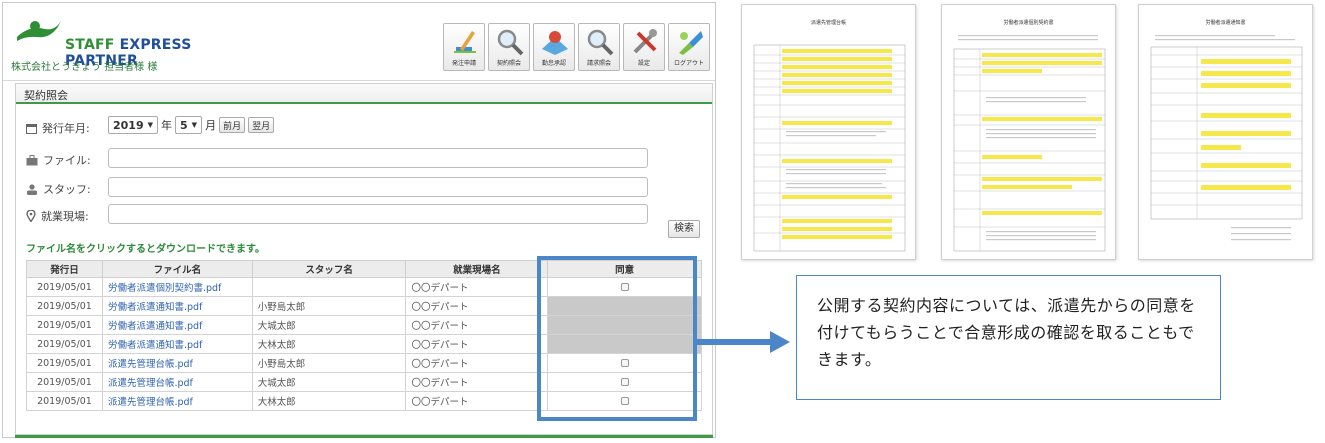 The height and width of the screenshot is (443, 1325). Describe the element at coordinates (378, 158) in the screenshot. I see `file-input` at that location.